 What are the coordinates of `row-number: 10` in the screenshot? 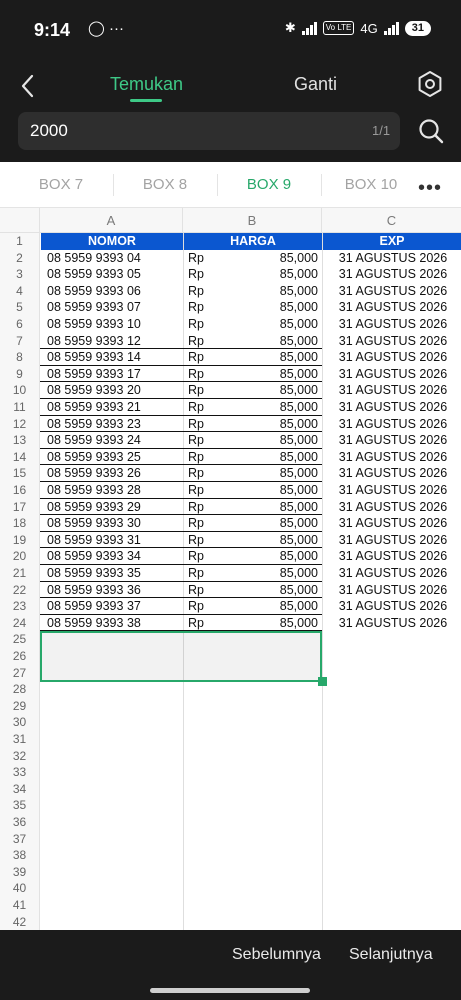 It's located at (20, 390).